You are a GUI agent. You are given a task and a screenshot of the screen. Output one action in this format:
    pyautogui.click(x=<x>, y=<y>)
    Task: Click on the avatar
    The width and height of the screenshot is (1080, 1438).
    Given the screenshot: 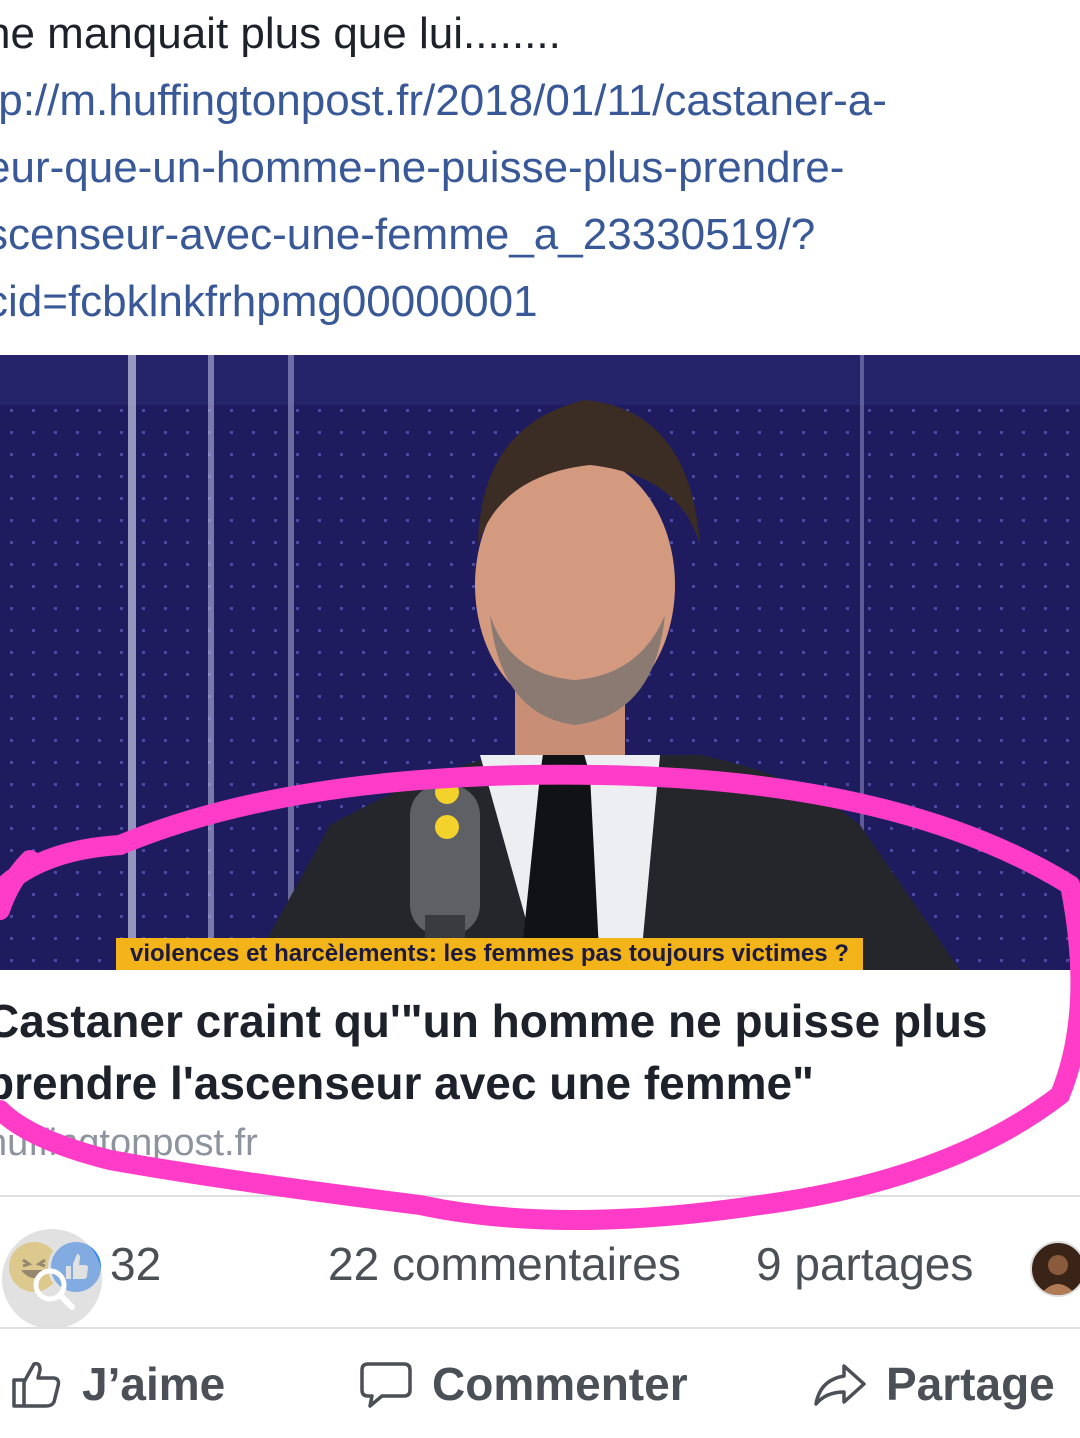 What is the action you would take?
    pyautogui.click(x=1055, y=1269)
    